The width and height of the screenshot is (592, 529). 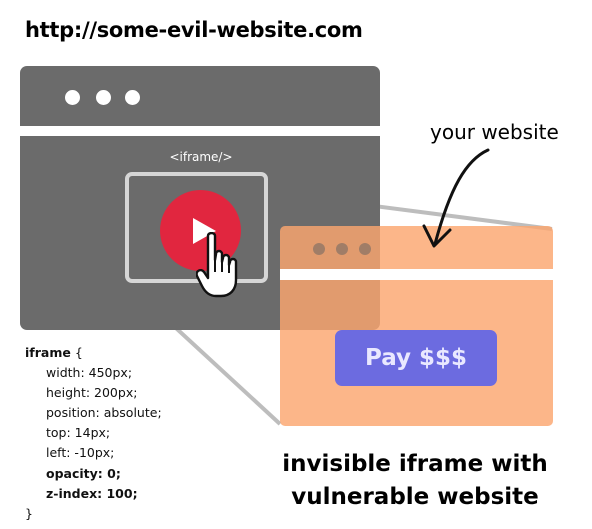 I want to click on diagram-caption: invisible iframe with vulnerable website, so click(x=415, y=481).